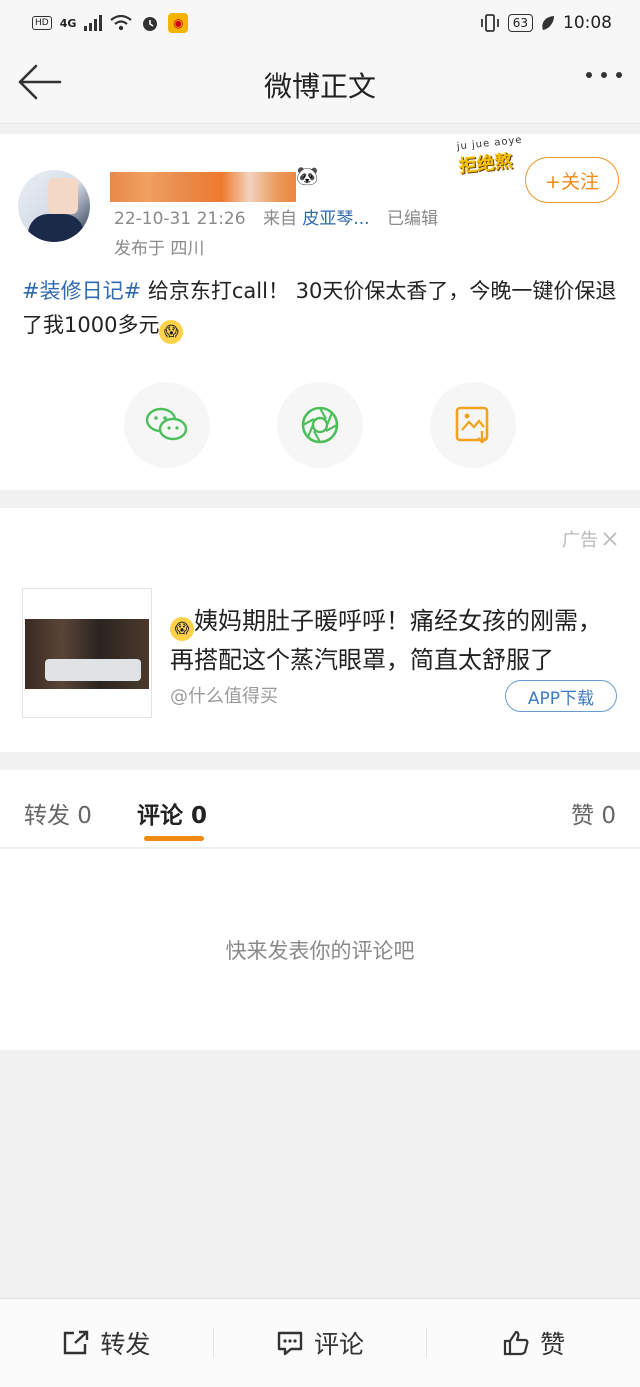  Describe the element at coordinates (224, 696) in the screenshot. I see `ad-source: @什么值得买` at that location.